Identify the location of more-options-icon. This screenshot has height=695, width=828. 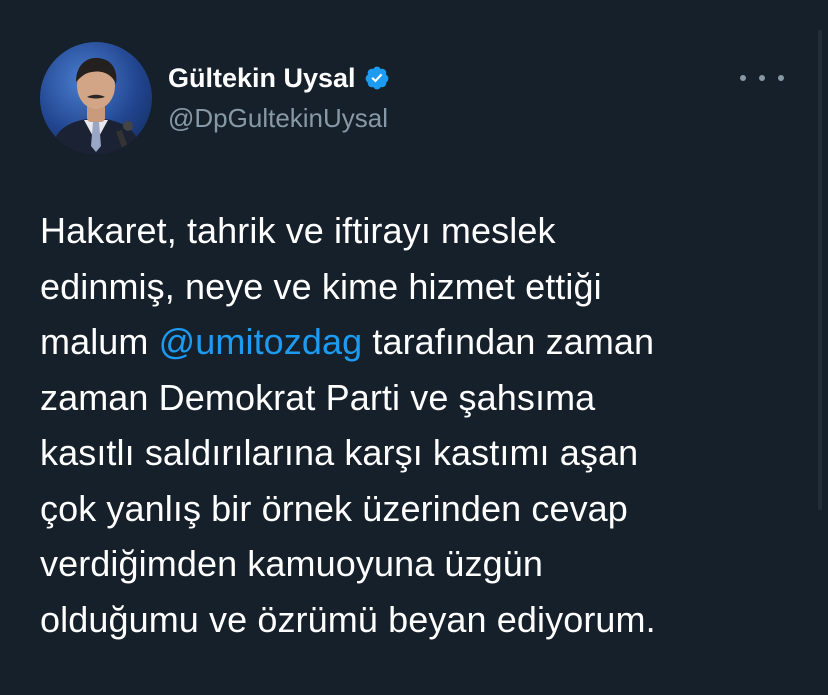
(762, 78).